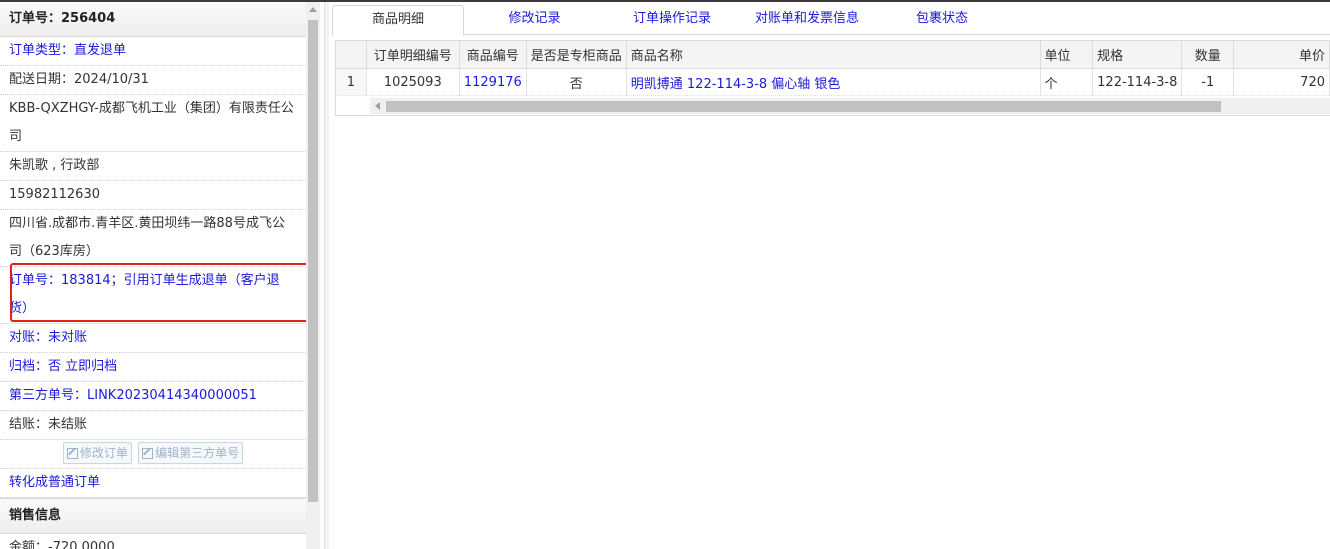 This screenshot has width=1330, height=549. What do you see at coordinates (97, 453) in the screenshot?
I see `edit-order-button: 修改订单` at bounding box center [97, 453].